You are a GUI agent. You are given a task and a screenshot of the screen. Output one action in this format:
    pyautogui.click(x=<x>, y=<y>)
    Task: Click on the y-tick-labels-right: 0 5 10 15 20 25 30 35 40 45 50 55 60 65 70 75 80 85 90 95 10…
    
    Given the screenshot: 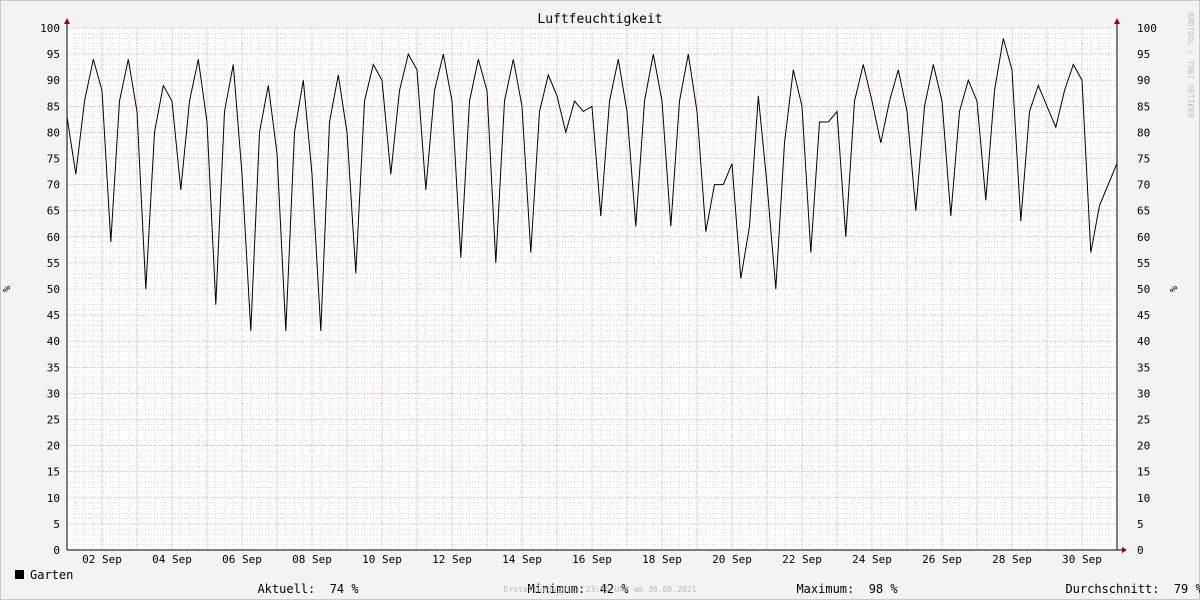 What is the action you would take?
    pyautogui.click(x=1147, y=289)
    